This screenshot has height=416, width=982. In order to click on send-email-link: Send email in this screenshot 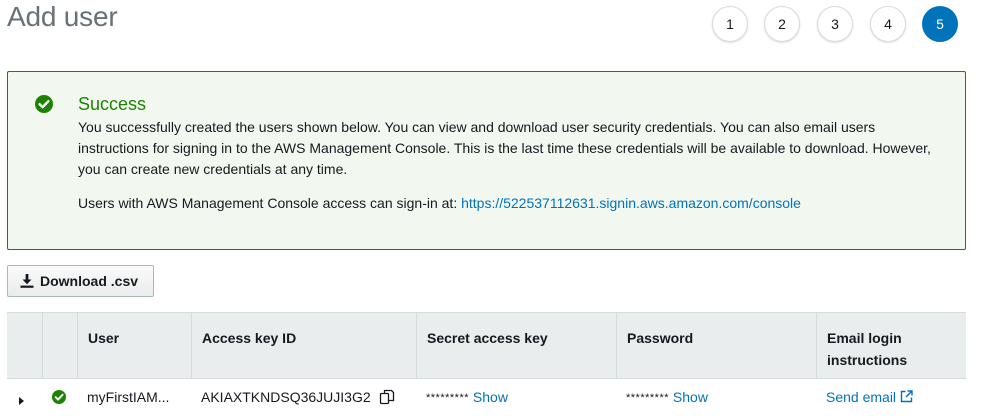, I will do `click(861, 397)`.